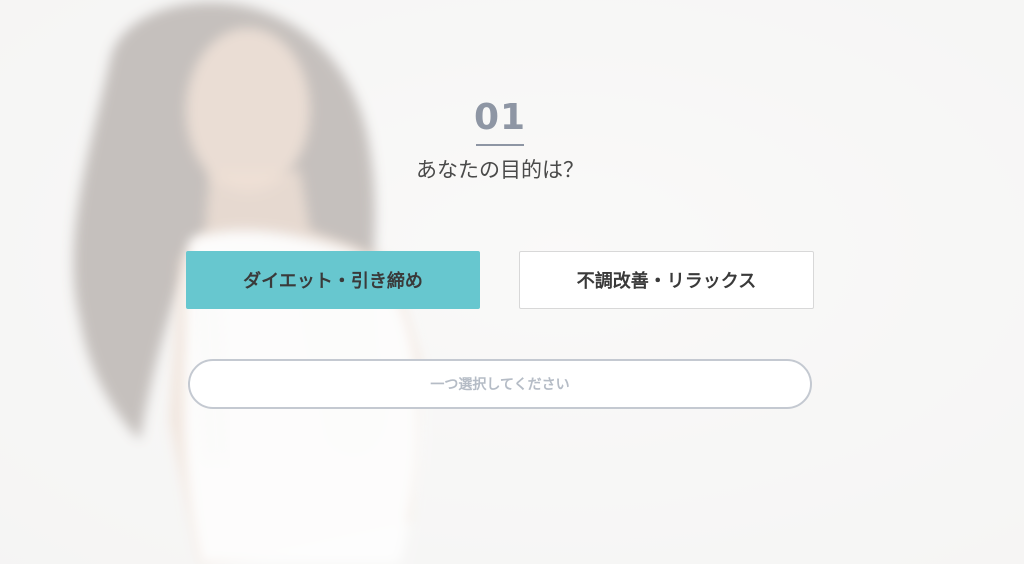  I want to click on step-underline, so click(500, 145).